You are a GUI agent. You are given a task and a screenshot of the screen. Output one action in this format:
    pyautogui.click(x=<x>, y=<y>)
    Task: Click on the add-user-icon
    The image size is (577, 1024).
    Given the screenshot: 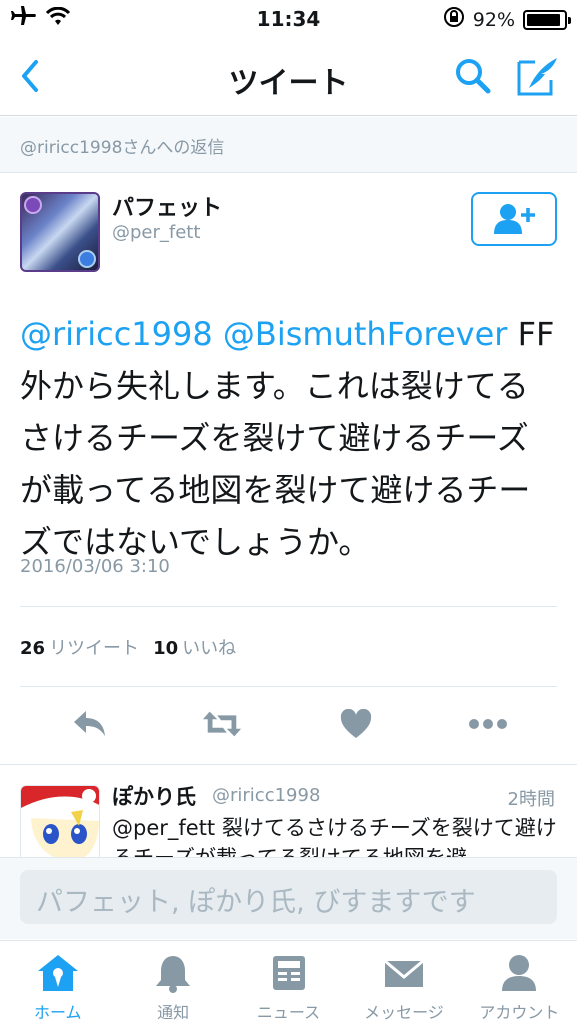 What is the action you would take?
    pyautogui.click(x=514, y=219)
    